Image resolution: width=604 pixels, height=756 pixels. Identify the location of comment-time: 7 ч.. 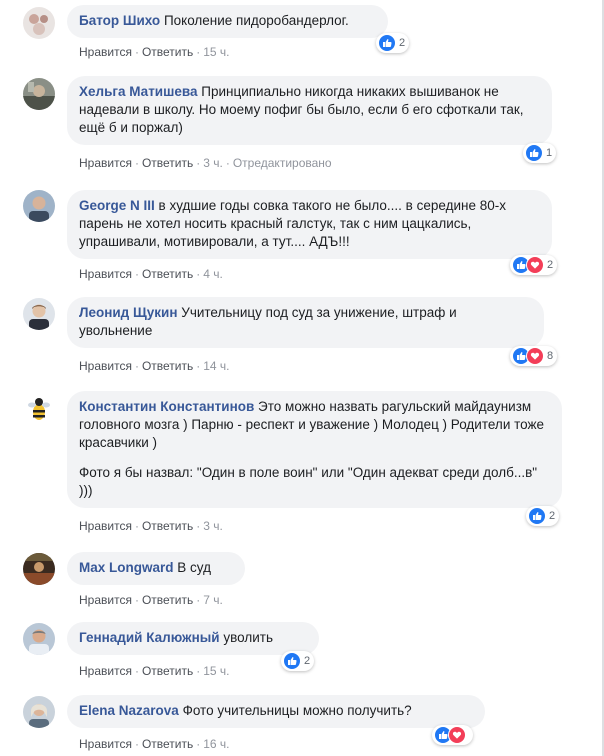
(213, 600).